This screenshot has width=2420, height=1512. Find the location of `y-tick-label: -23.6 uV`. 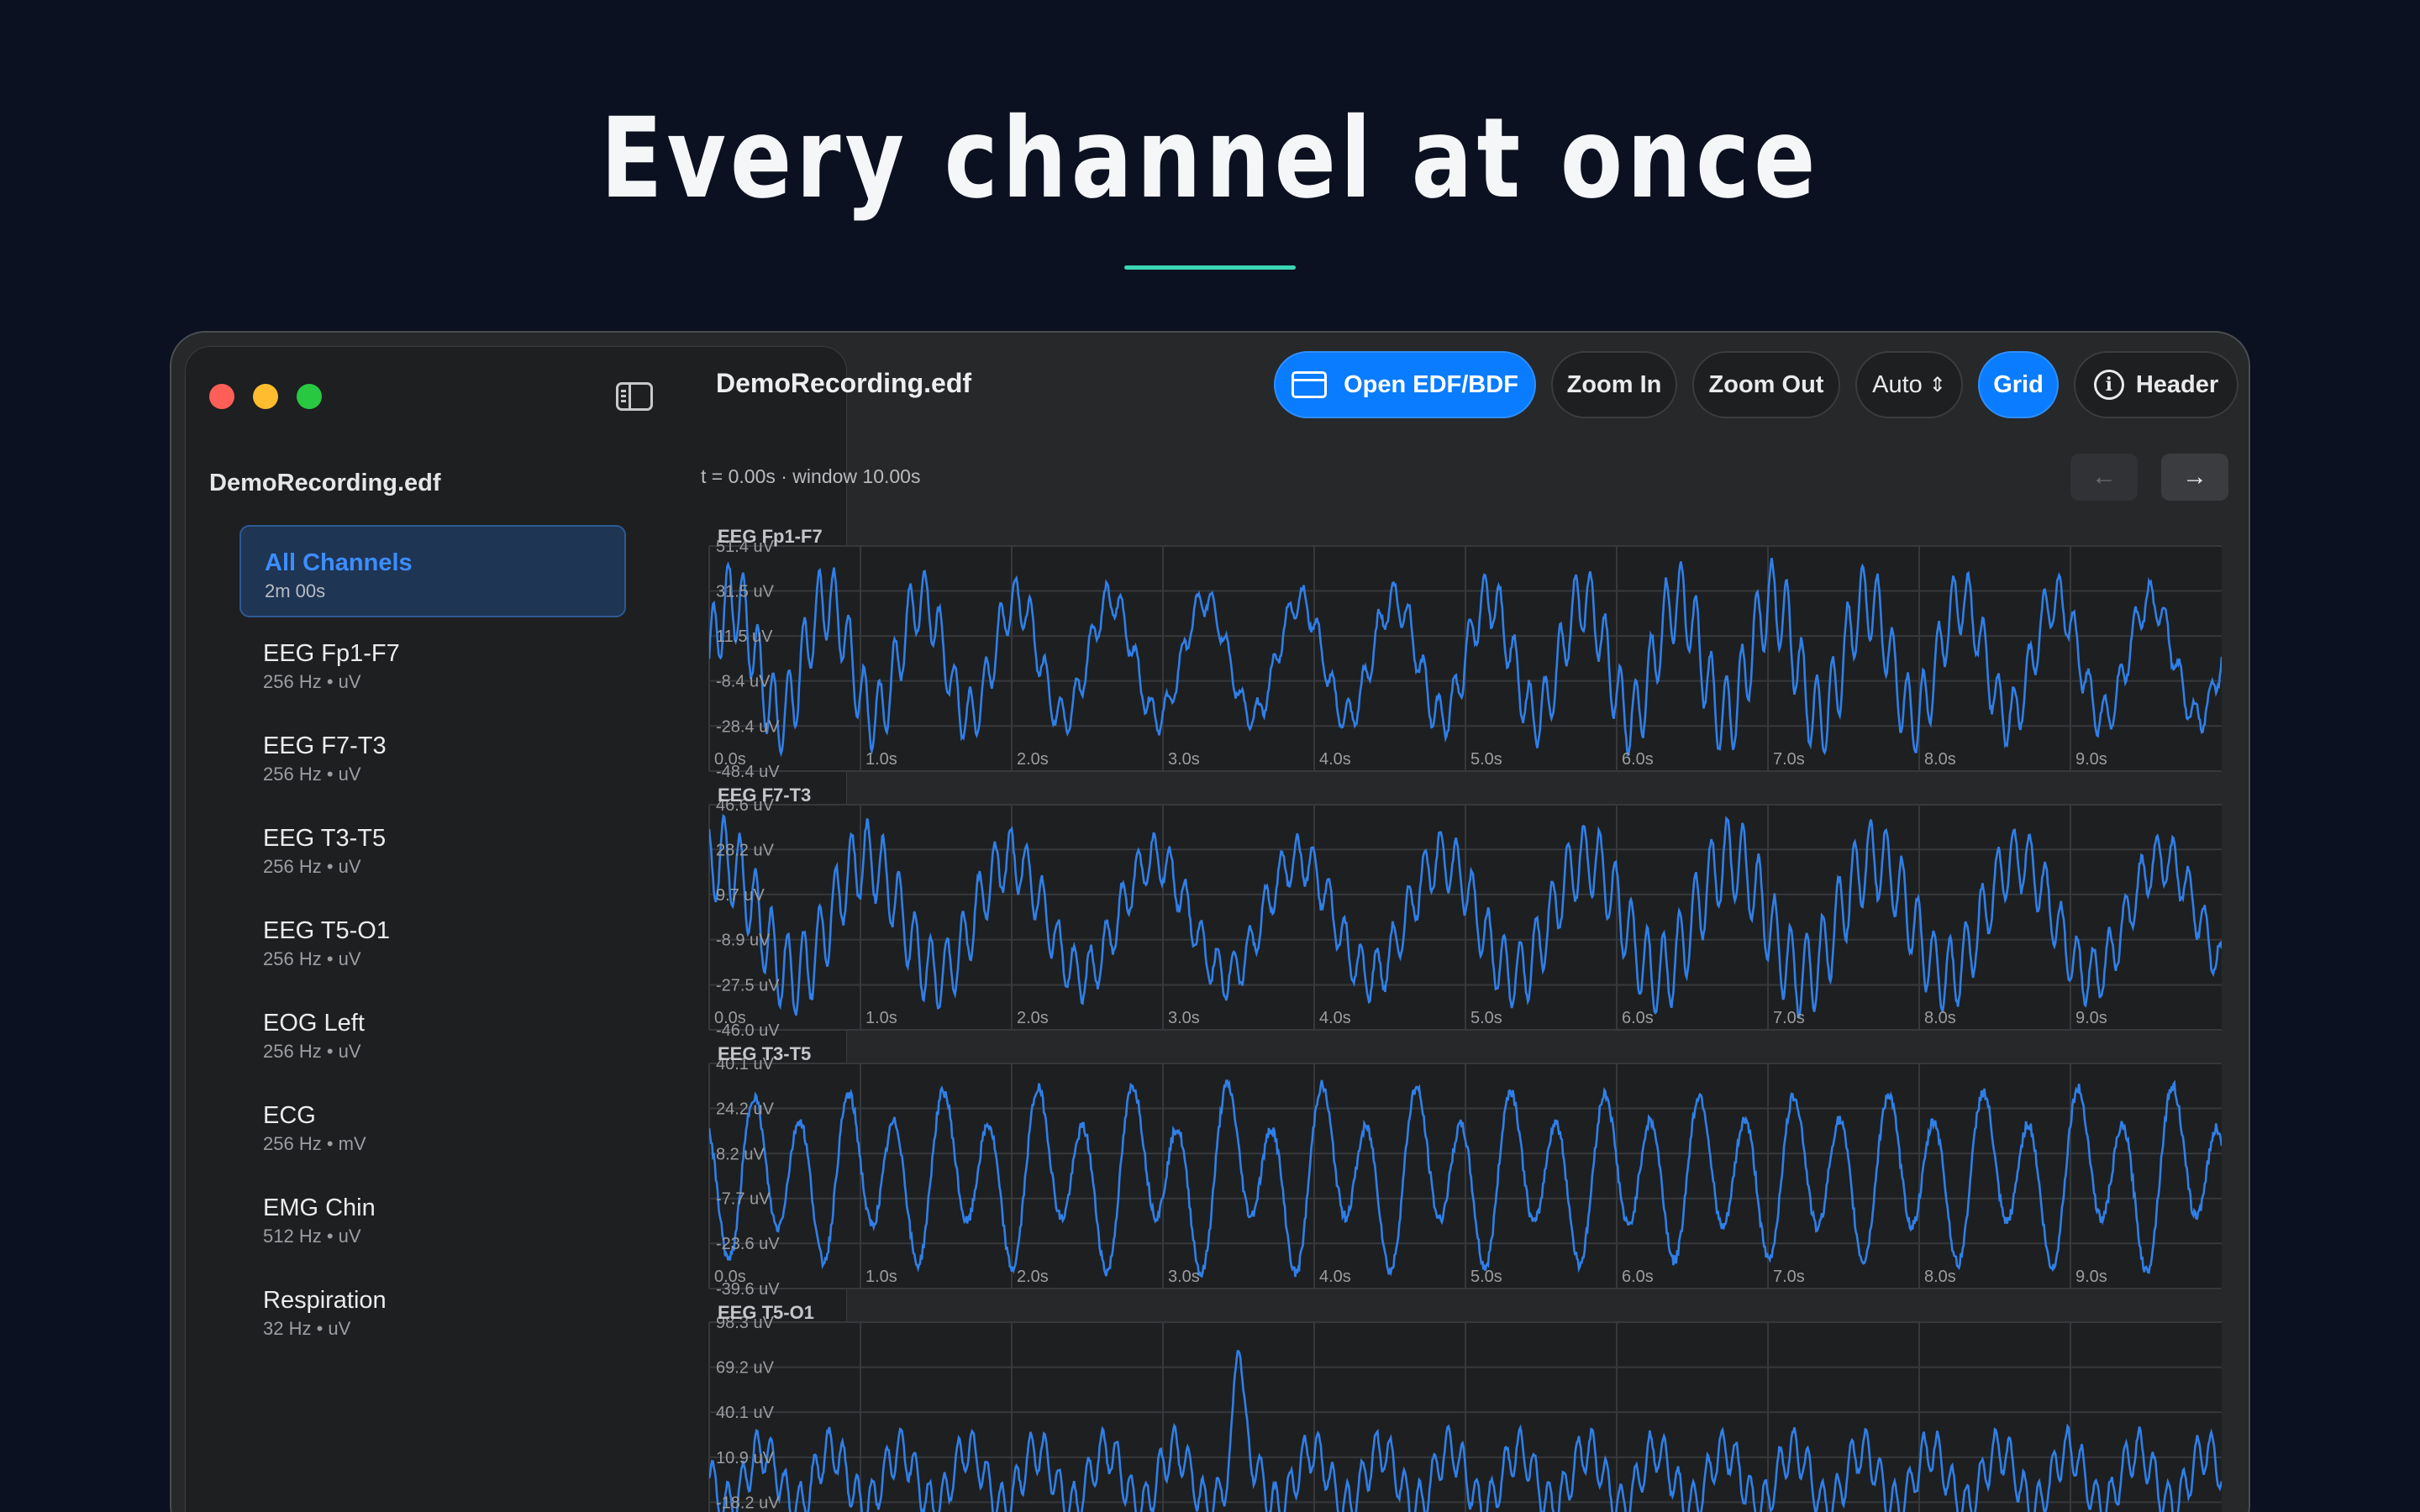

y-tick-label: -23.6 uV is located at coordinates (748, 1244).